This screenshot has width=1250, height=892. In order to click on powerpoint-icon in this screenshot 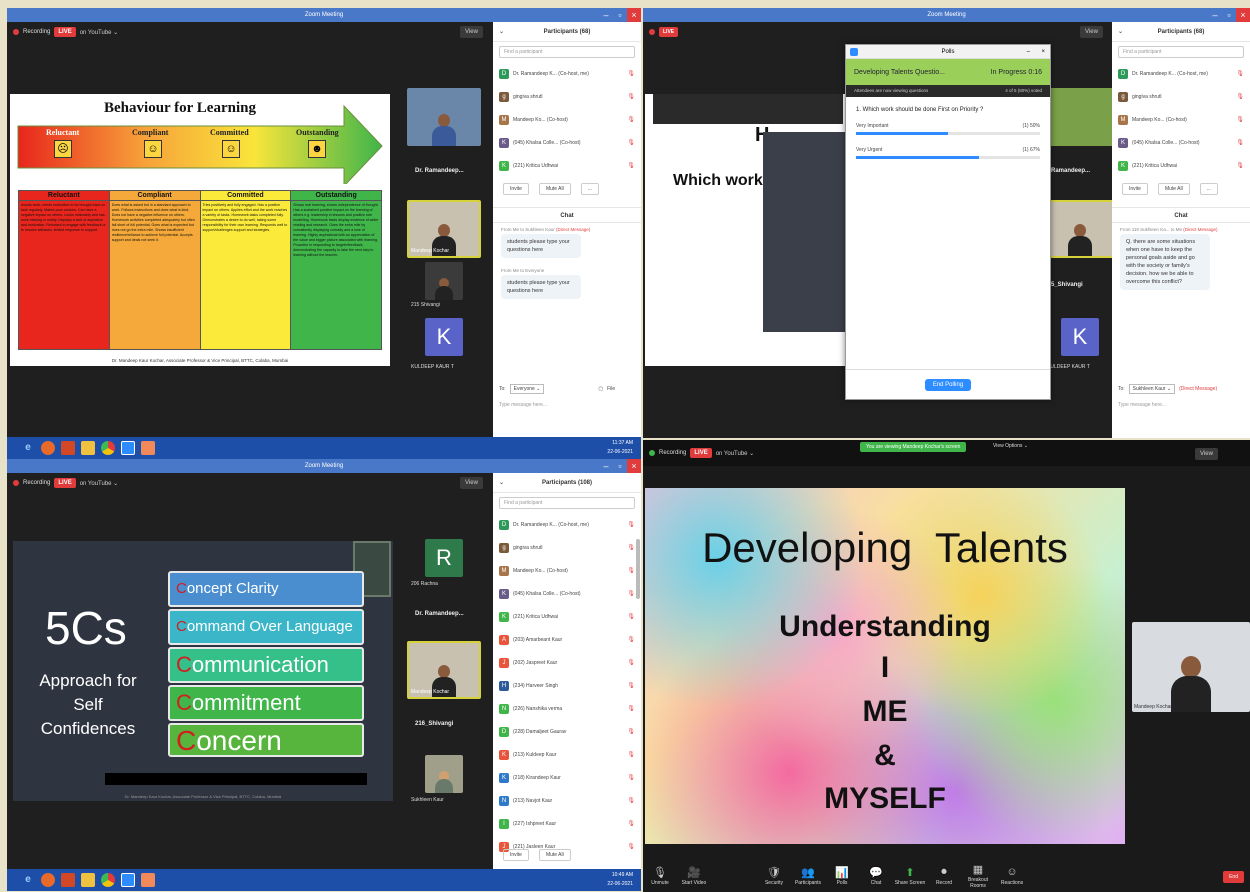, I will do `click(68, 880)`.